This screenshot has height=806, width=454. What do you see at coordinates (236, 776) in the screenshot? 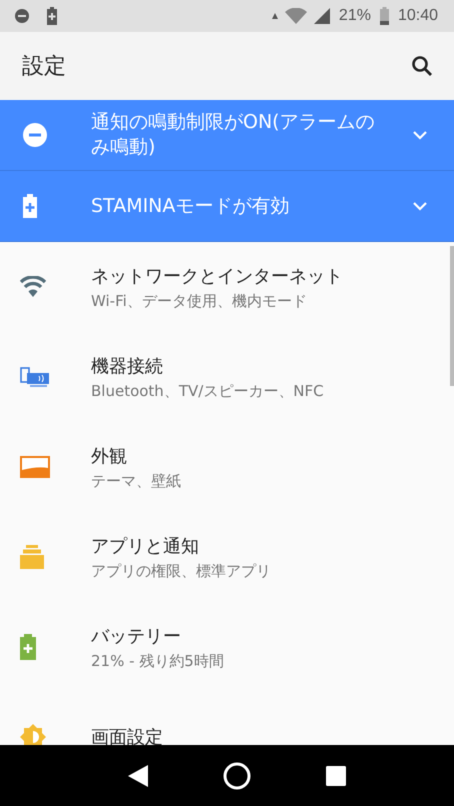
I see `home-icon` at bounding box center [236, 776].